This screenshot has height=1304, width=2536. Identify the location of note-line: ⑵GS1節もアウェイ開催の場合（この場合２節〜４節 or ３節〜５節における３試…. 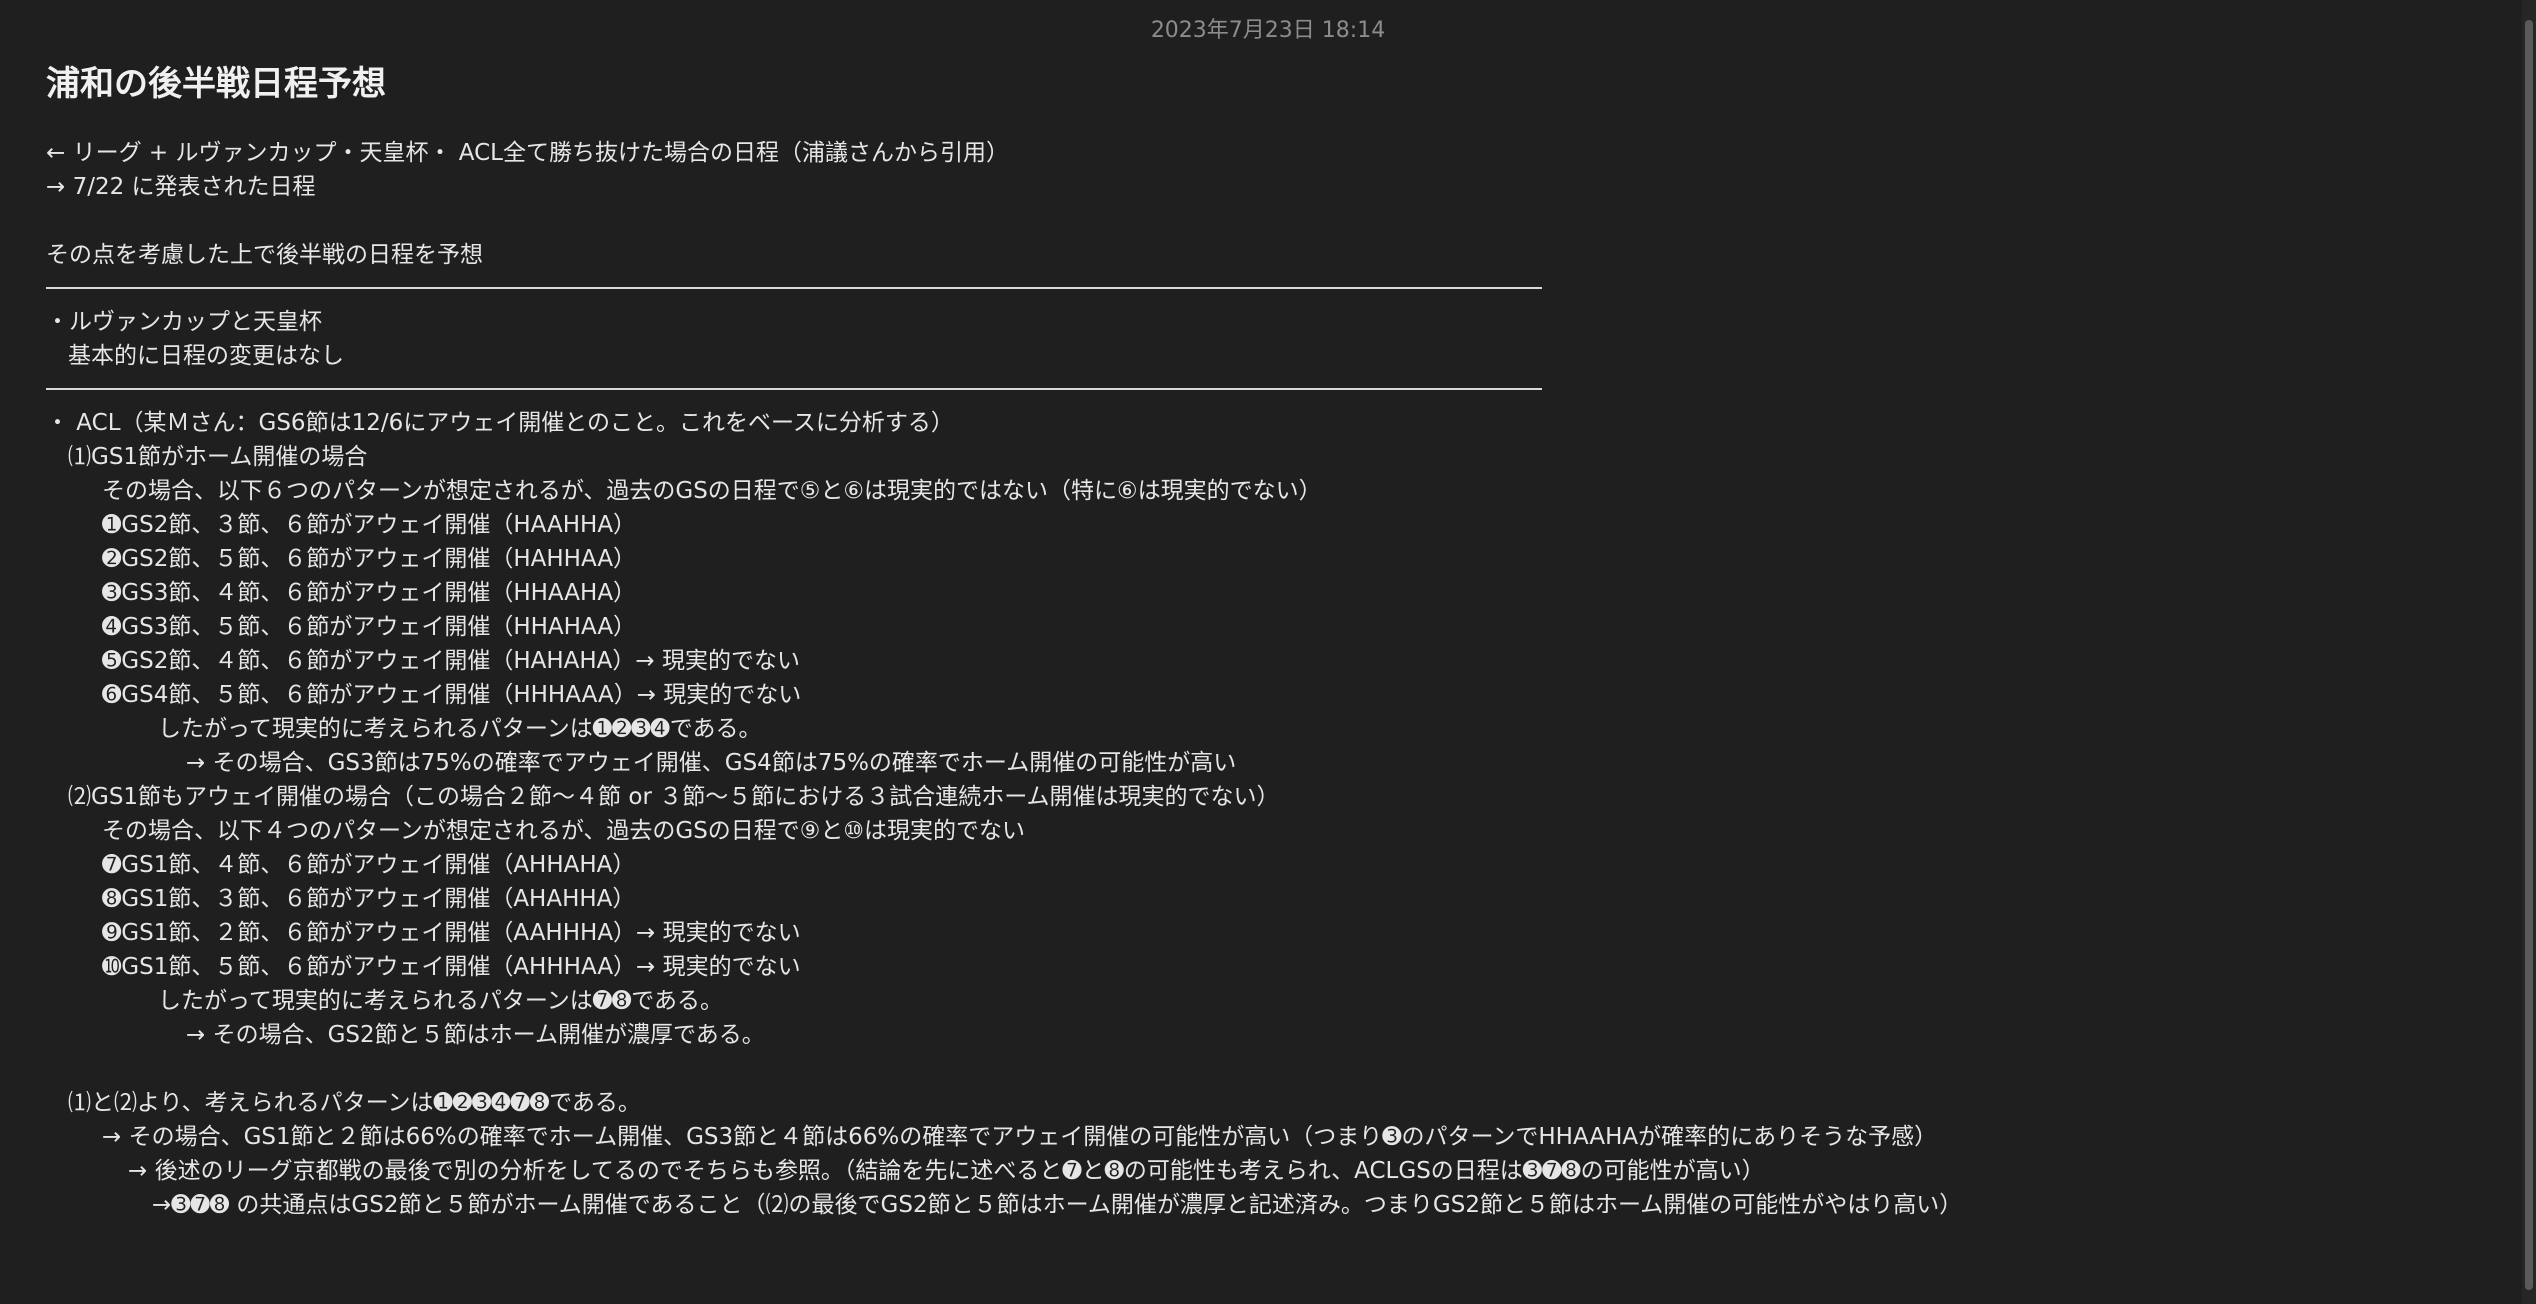
(674, 797).